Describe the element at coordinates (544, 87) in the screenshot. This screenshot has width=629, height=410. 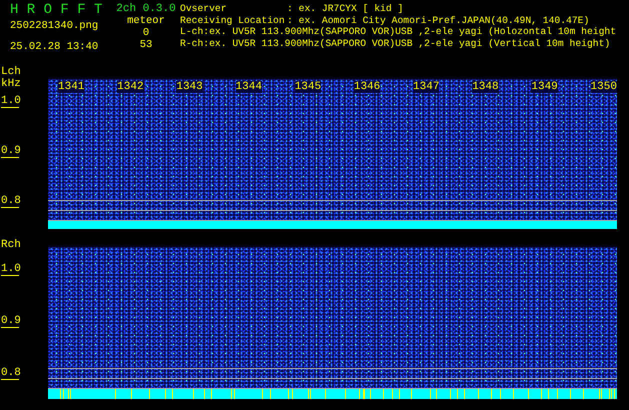
I see `time-label: 1349` at that location.